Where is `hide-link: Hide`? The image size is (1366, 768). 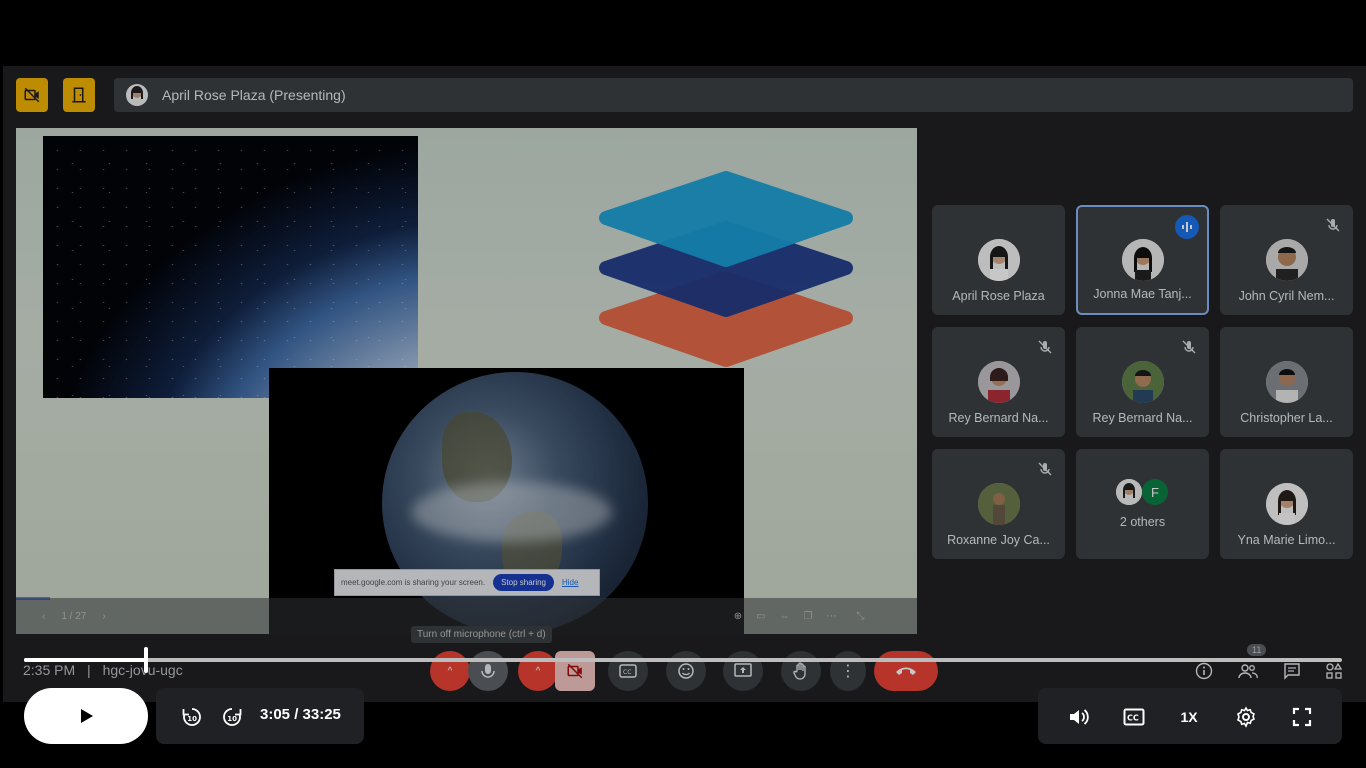 hide-link: Hide is located at coordinates (570, 582).